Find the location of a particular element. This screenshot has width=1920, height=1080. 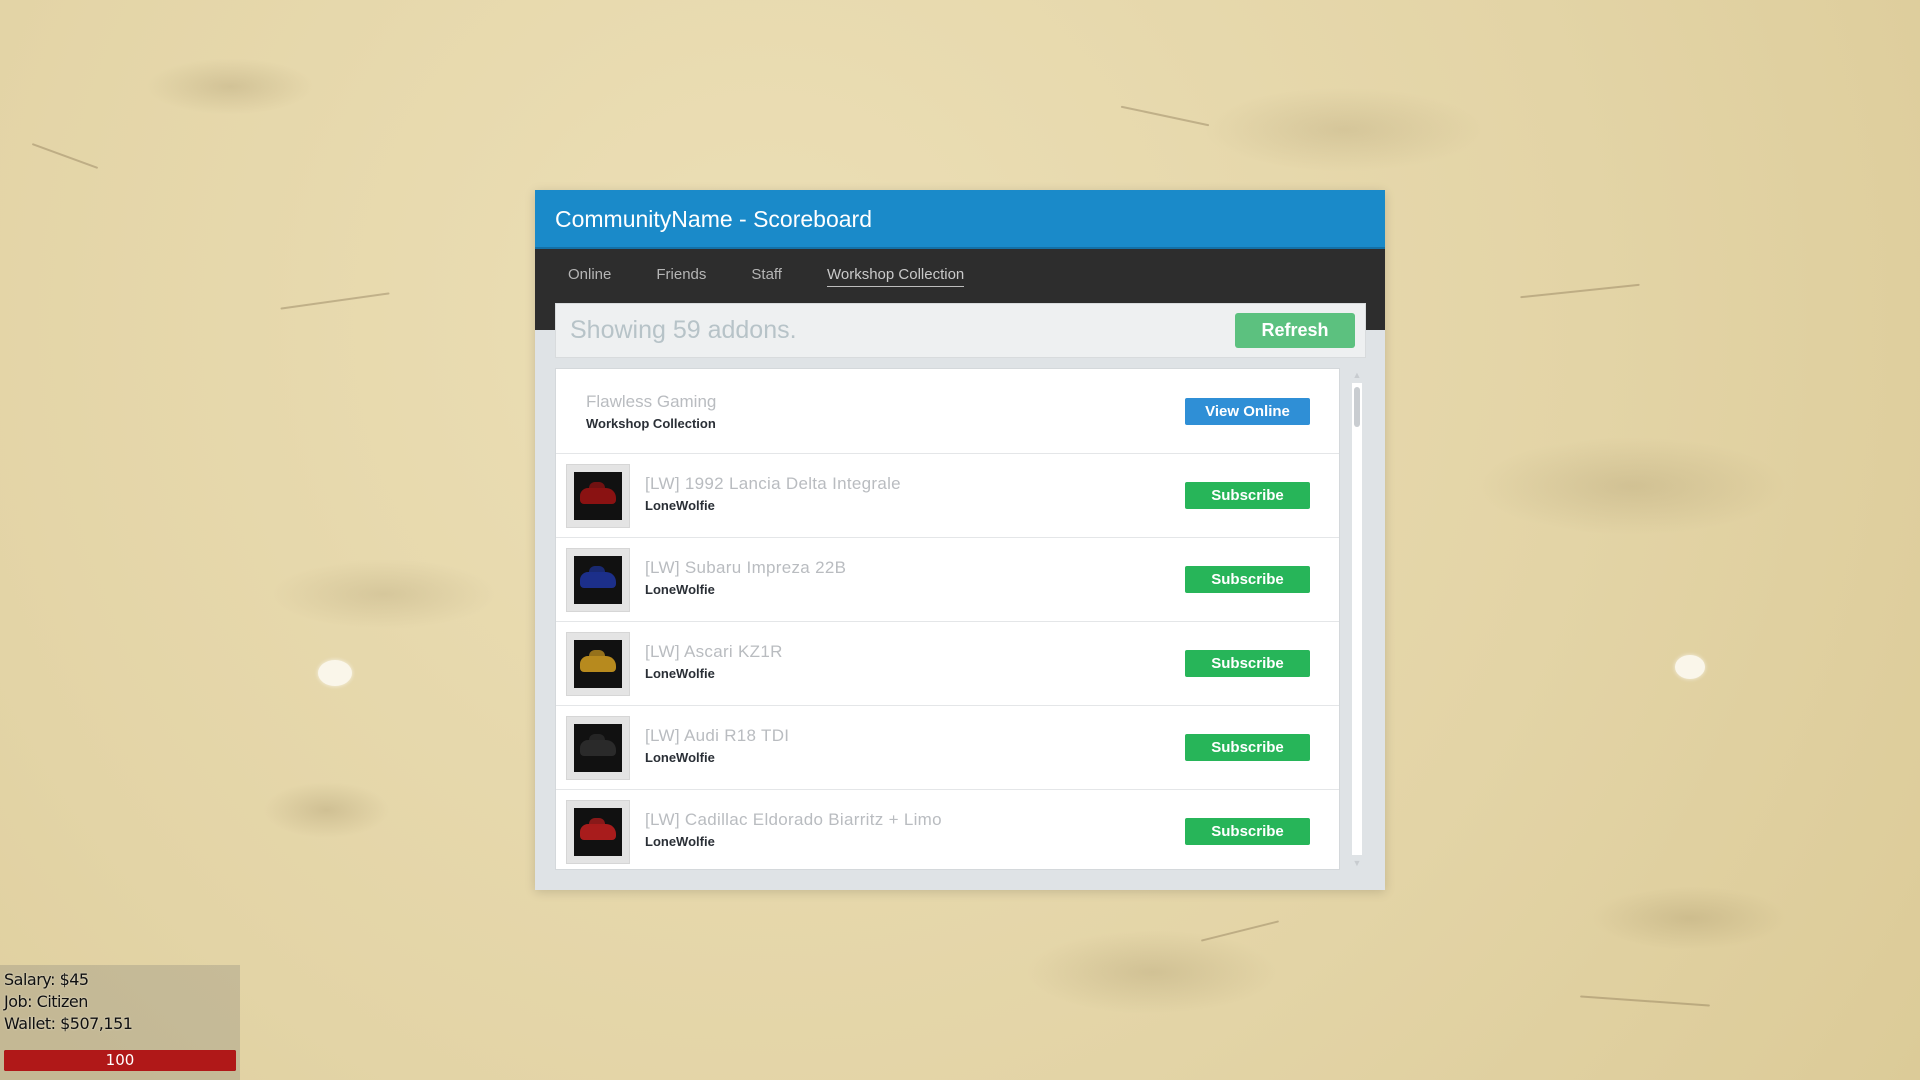

refresh-button: Refresh is located at coordinates (1295, 330).